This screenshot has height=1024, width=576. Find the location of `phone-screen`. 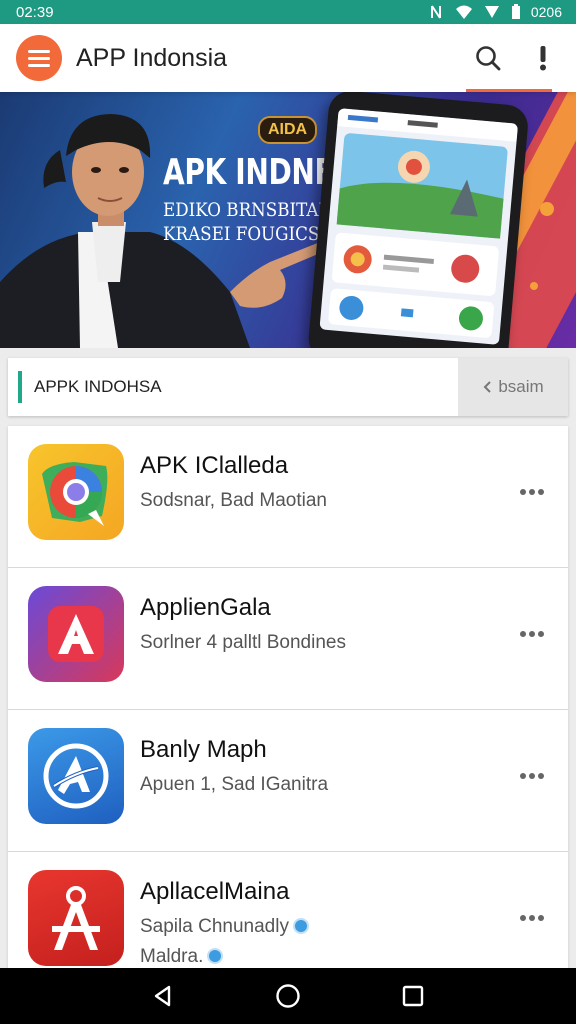

phone-screen is located at coordinates (419, 226).